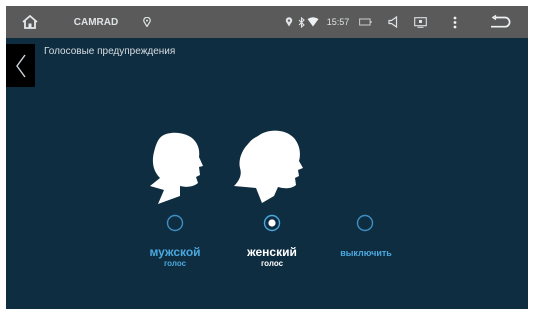 This screenshot has width=534, height=315. I want to click on male-head-icon, so click(177, 171).